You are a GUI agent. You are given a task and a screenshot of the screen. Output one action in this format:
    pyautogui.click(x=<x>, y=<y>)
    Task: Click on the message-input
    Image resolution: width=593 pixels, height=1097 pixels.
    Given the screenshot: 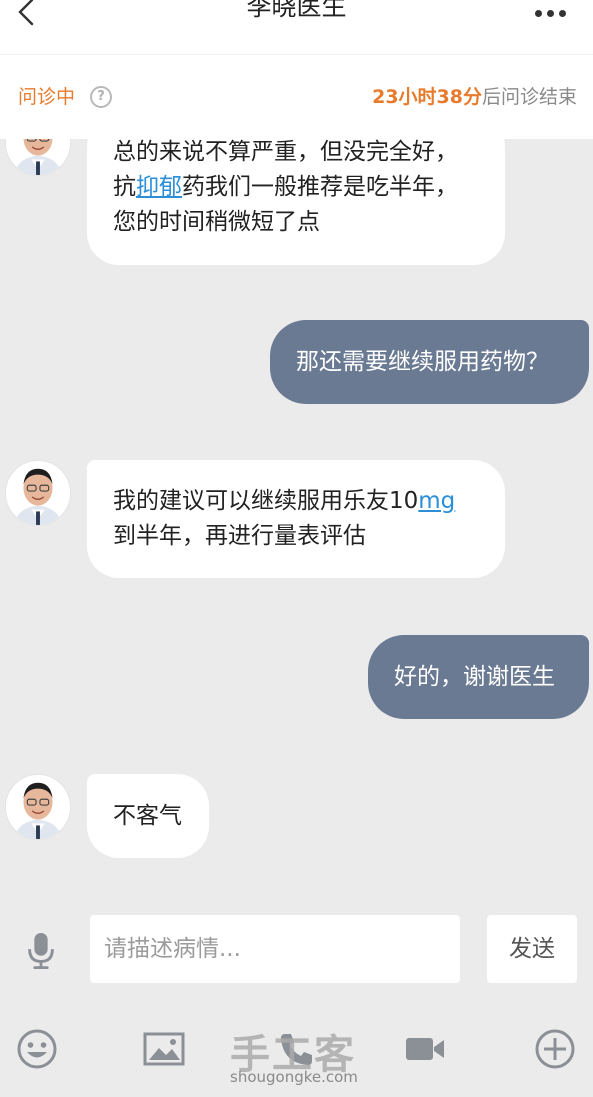 What is the action you would take?
    pyautogui.click(x=275, y=949)
    